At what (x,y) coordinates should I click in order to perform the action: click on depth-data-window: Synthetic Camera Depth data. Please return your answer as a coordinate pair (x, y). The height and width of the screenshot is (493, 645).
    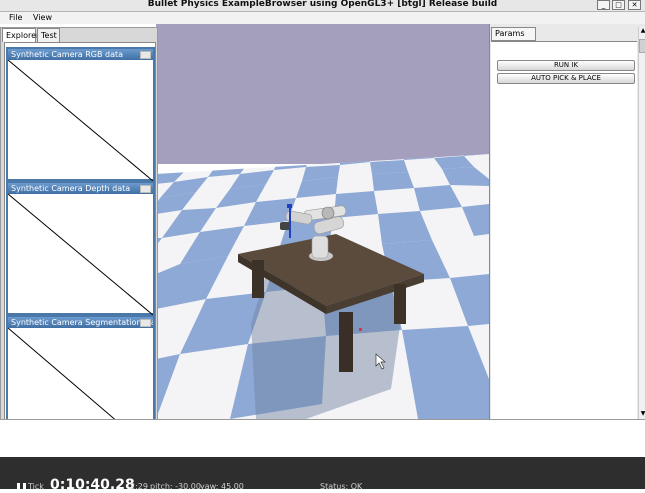
    Looking at the image, I should click on (80, 248).